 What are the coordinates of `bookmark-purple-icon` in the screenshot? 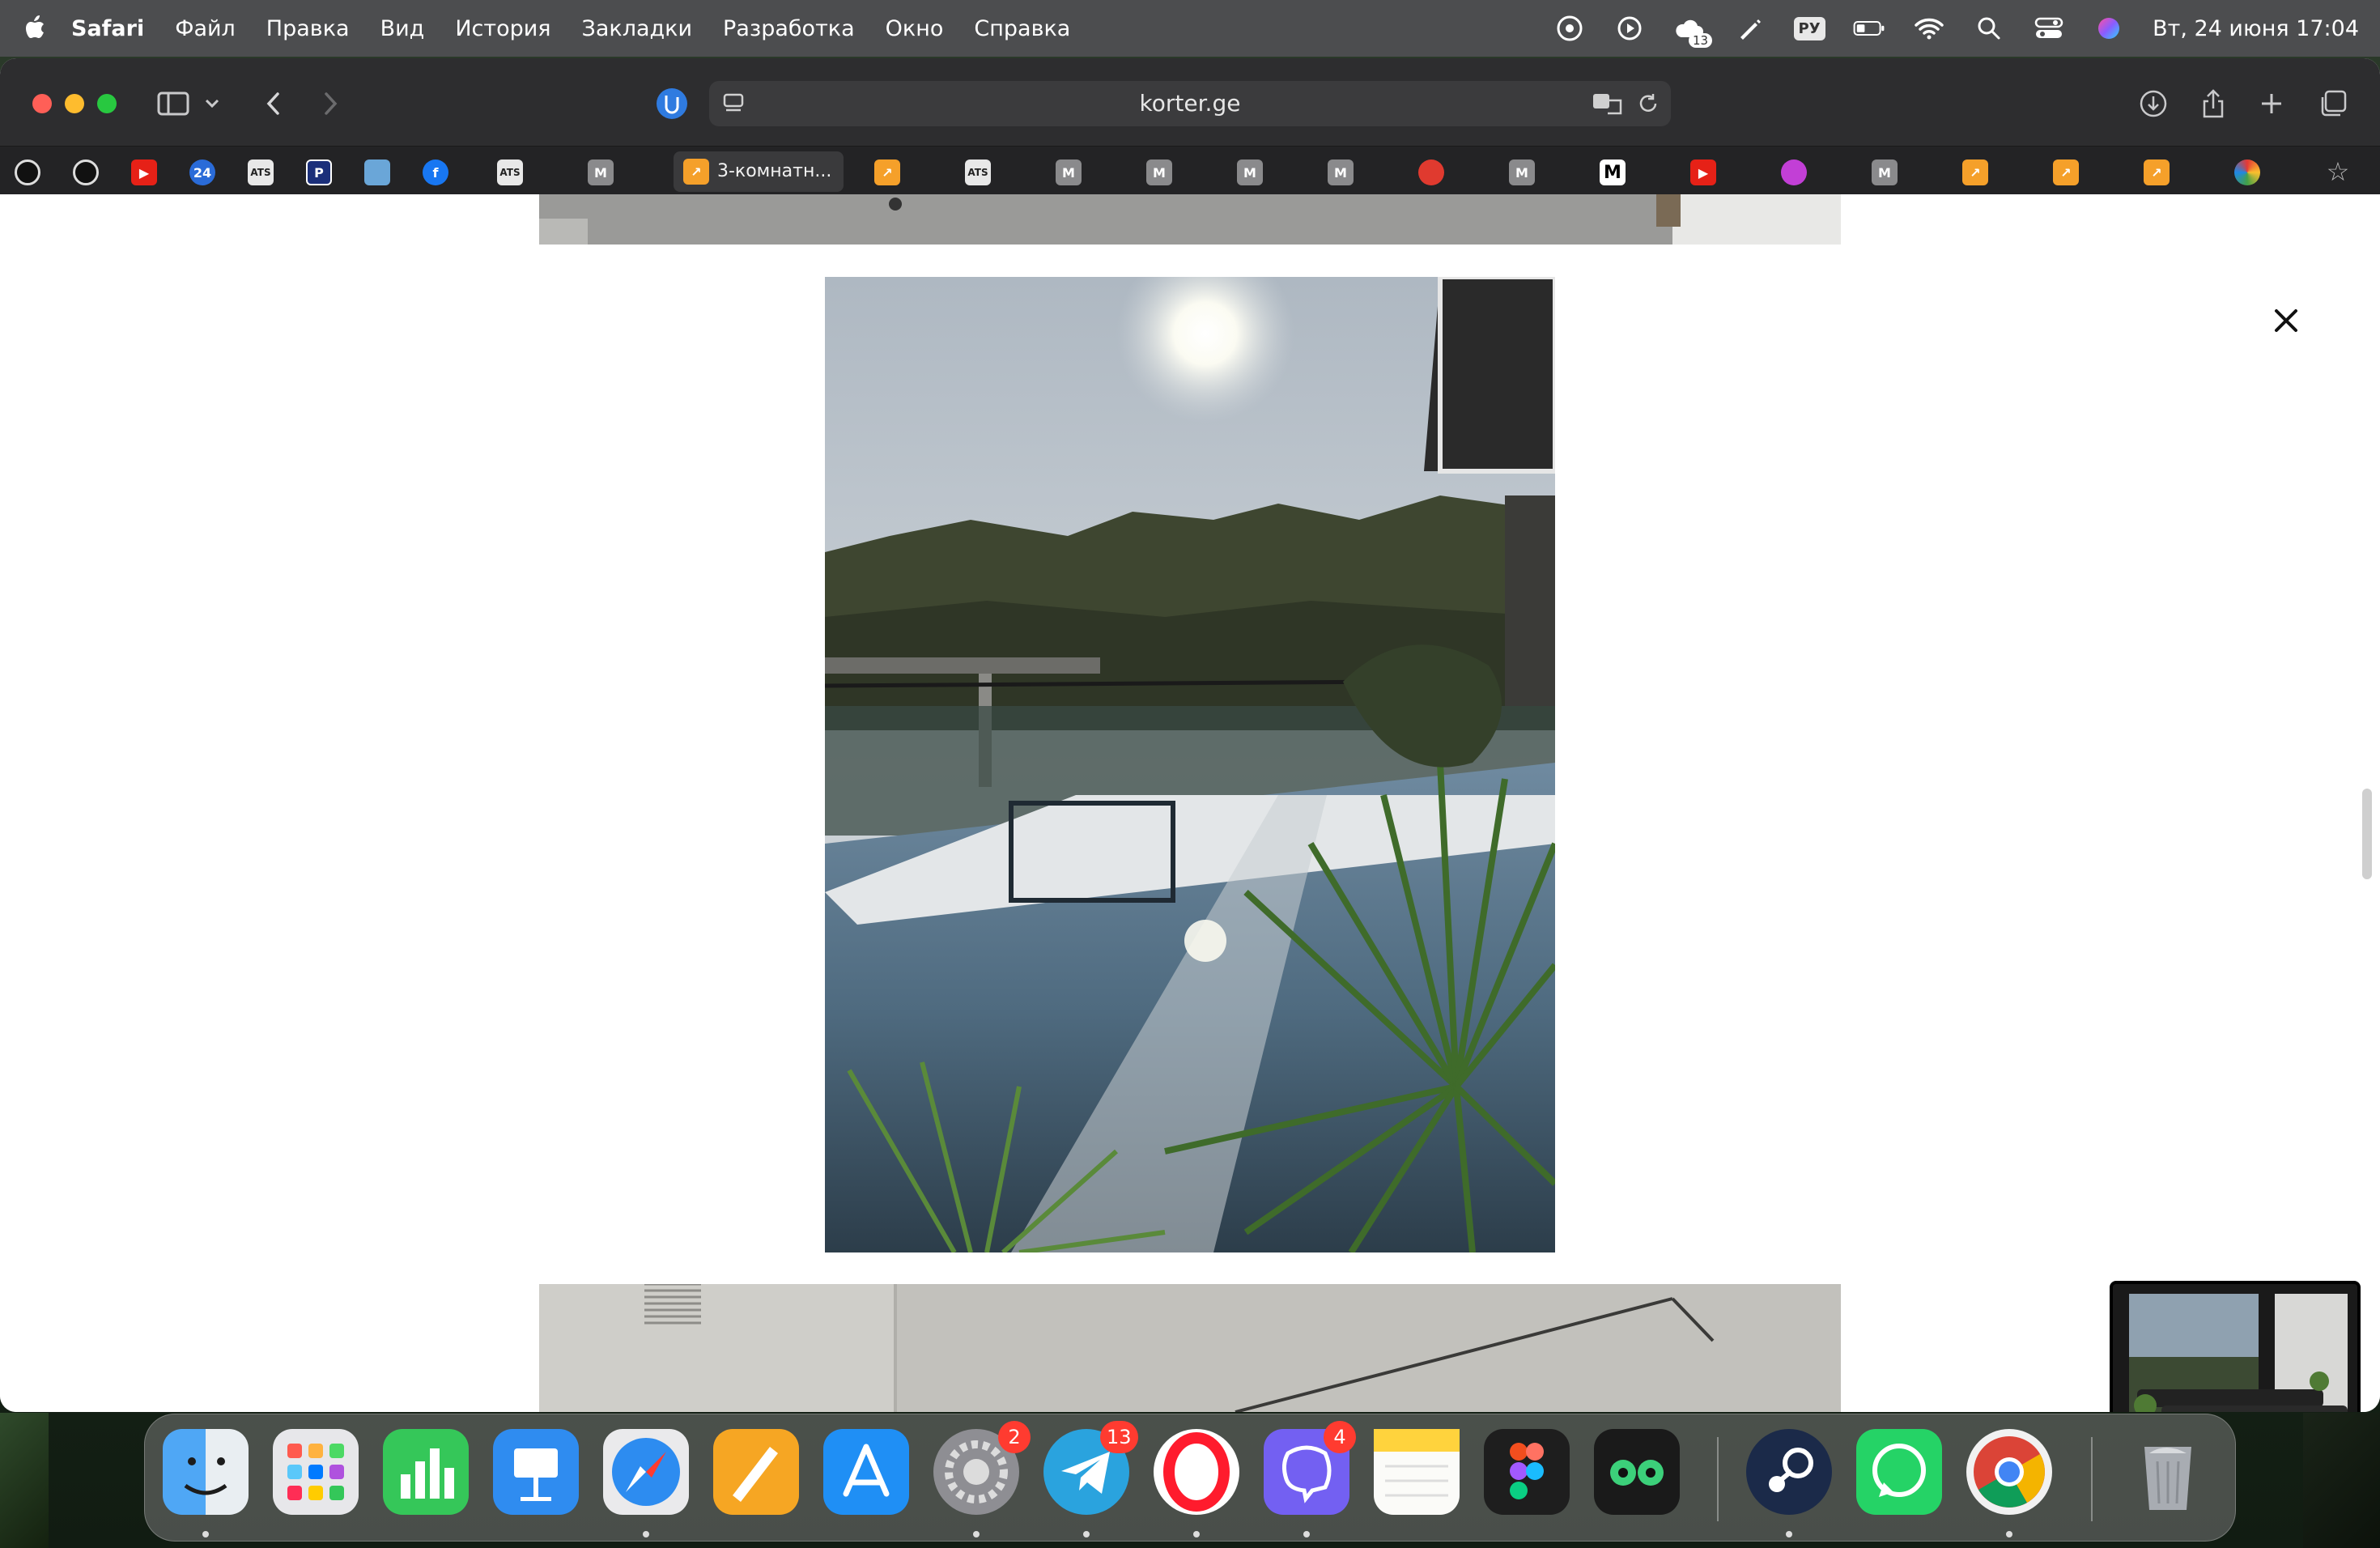 It's located at (1794, 172).